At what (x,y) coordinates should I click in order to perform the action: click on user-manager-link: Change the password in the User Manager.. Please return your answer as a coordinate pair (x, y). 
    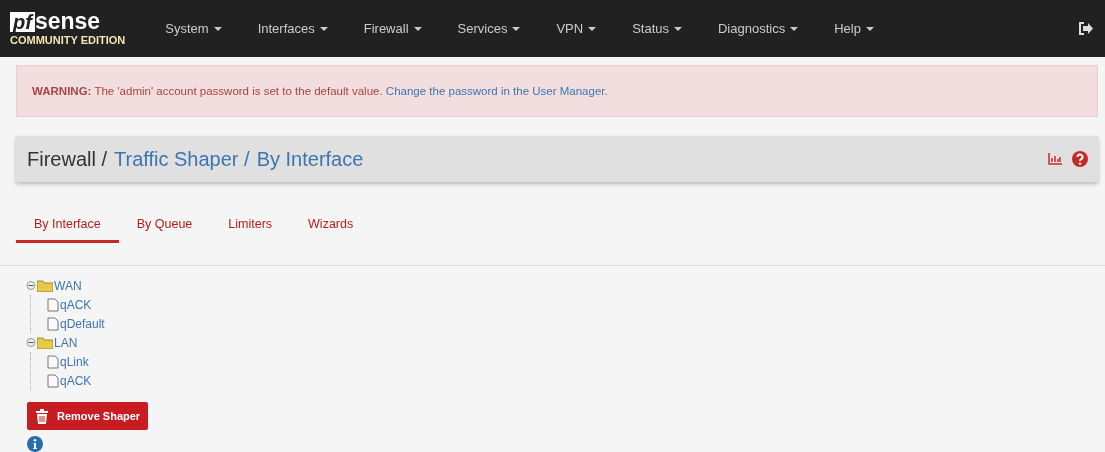
    Looking at the image, I should click on (496, 91).